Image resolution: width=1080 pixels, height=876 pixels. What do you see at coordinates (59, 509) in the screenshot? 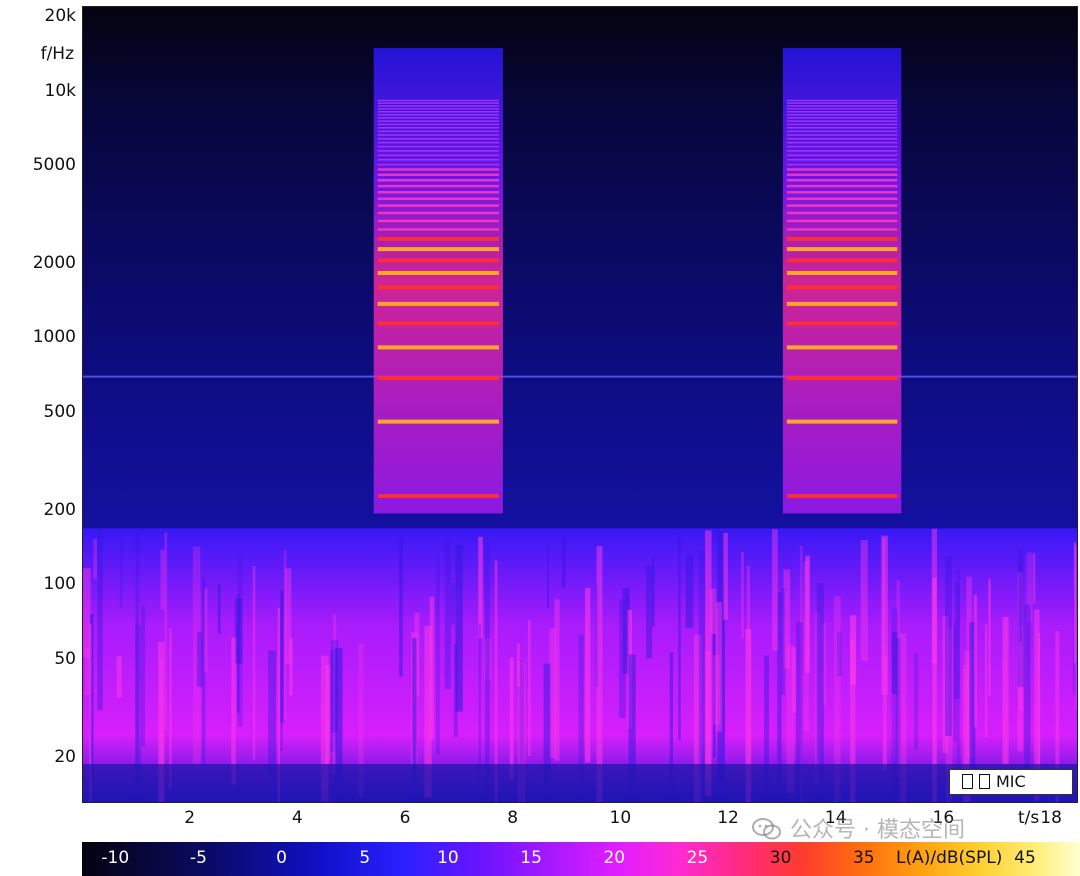
I see `y-tick-label: 200` at bounding box center [59, 509].